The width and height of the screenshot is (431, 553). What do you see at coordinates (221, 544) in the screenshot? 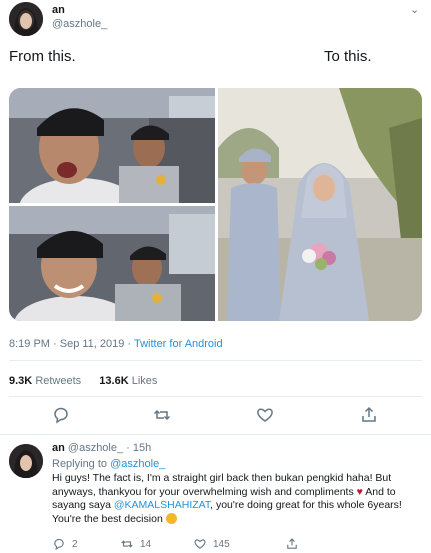
I see `like-count: 145` at bounding box center [221, 544].